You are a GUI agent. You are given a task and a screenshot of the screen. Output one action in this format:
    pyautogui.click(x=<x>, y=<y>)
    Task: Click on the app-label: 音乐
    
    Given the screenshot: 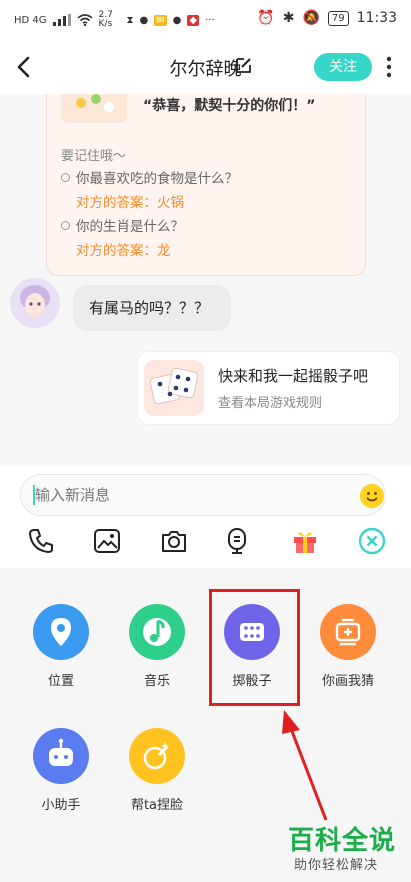 What is the action you would take?
    pyautogui.click(x=156, y=681)
    